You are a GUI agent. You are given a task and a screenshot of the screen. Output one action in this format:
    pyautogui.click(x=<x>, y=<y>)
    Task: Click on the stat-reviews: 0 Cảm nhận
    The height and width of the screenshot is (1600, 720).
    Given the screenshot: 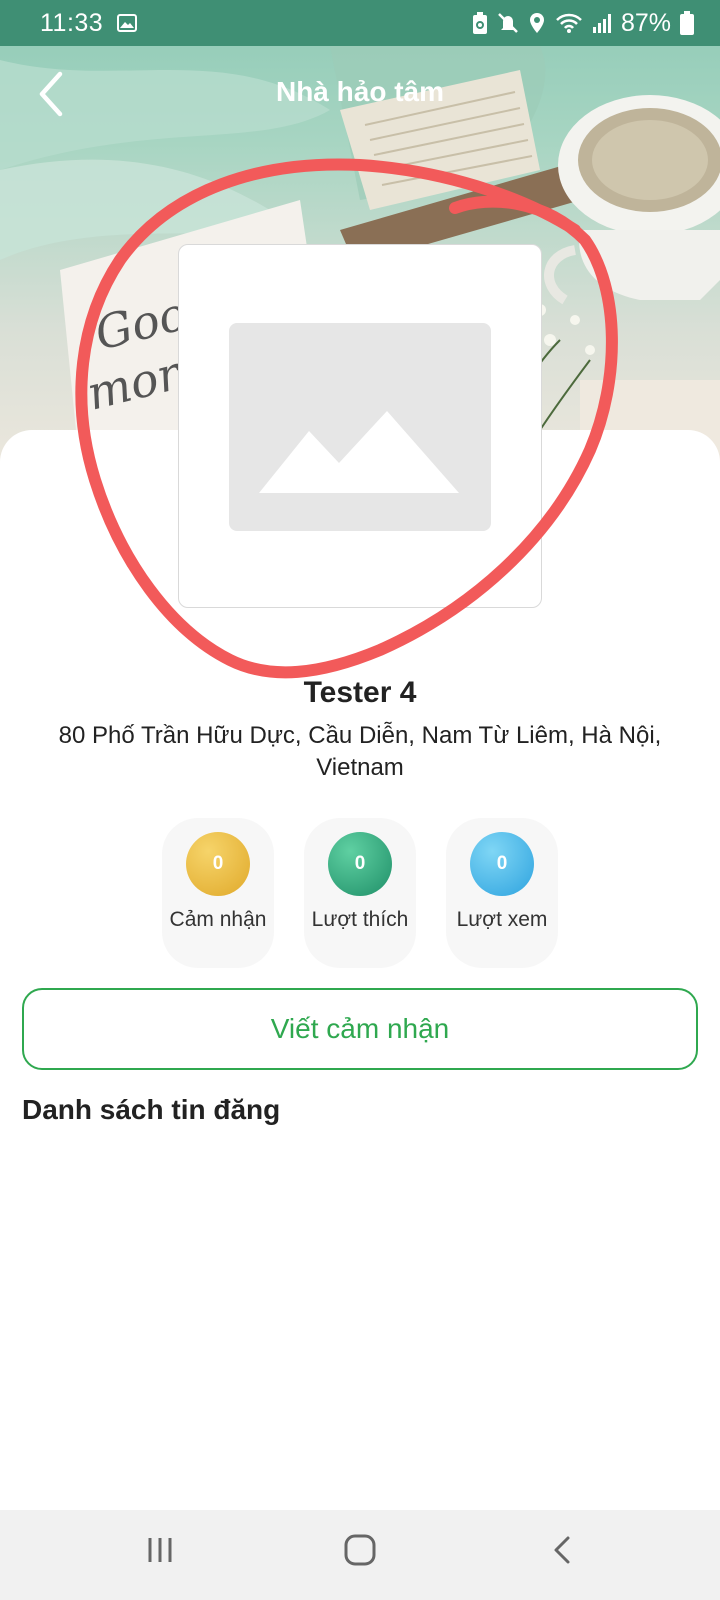 What is the action you would take?
    pyautogui.click(x=218, y=893)
    